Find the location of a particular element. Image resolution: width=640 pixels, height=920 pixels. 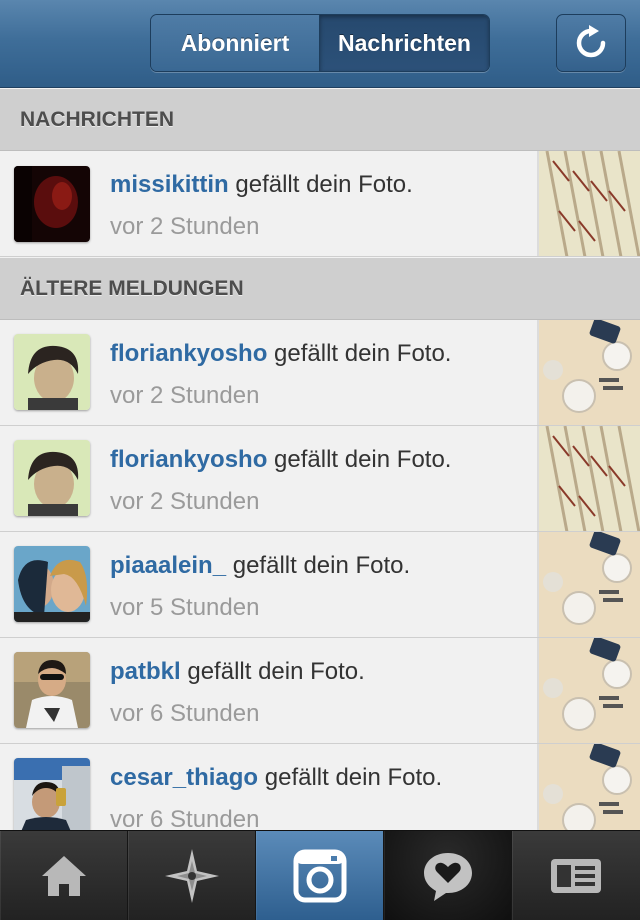

refresh-button is located at coordinates (591, 43).